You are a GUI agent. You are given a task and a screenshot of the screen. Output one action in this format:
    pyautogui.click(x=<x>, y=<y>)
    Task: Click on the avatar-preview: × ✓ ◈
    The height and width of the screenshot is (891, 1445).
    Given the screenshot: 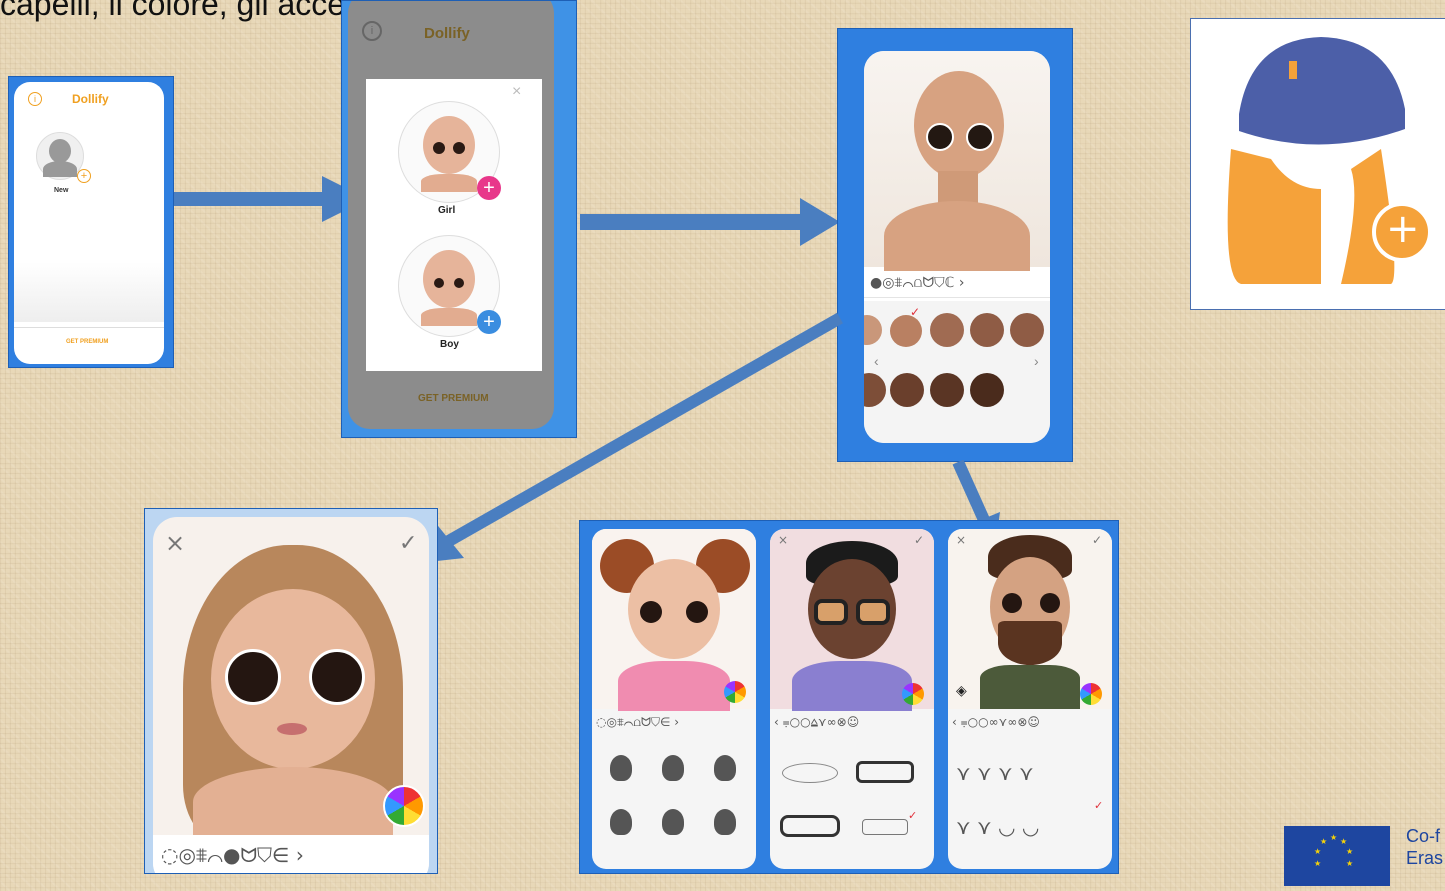 What is the action you would take?
    pyautogui.click(x=1030, y=619)
    